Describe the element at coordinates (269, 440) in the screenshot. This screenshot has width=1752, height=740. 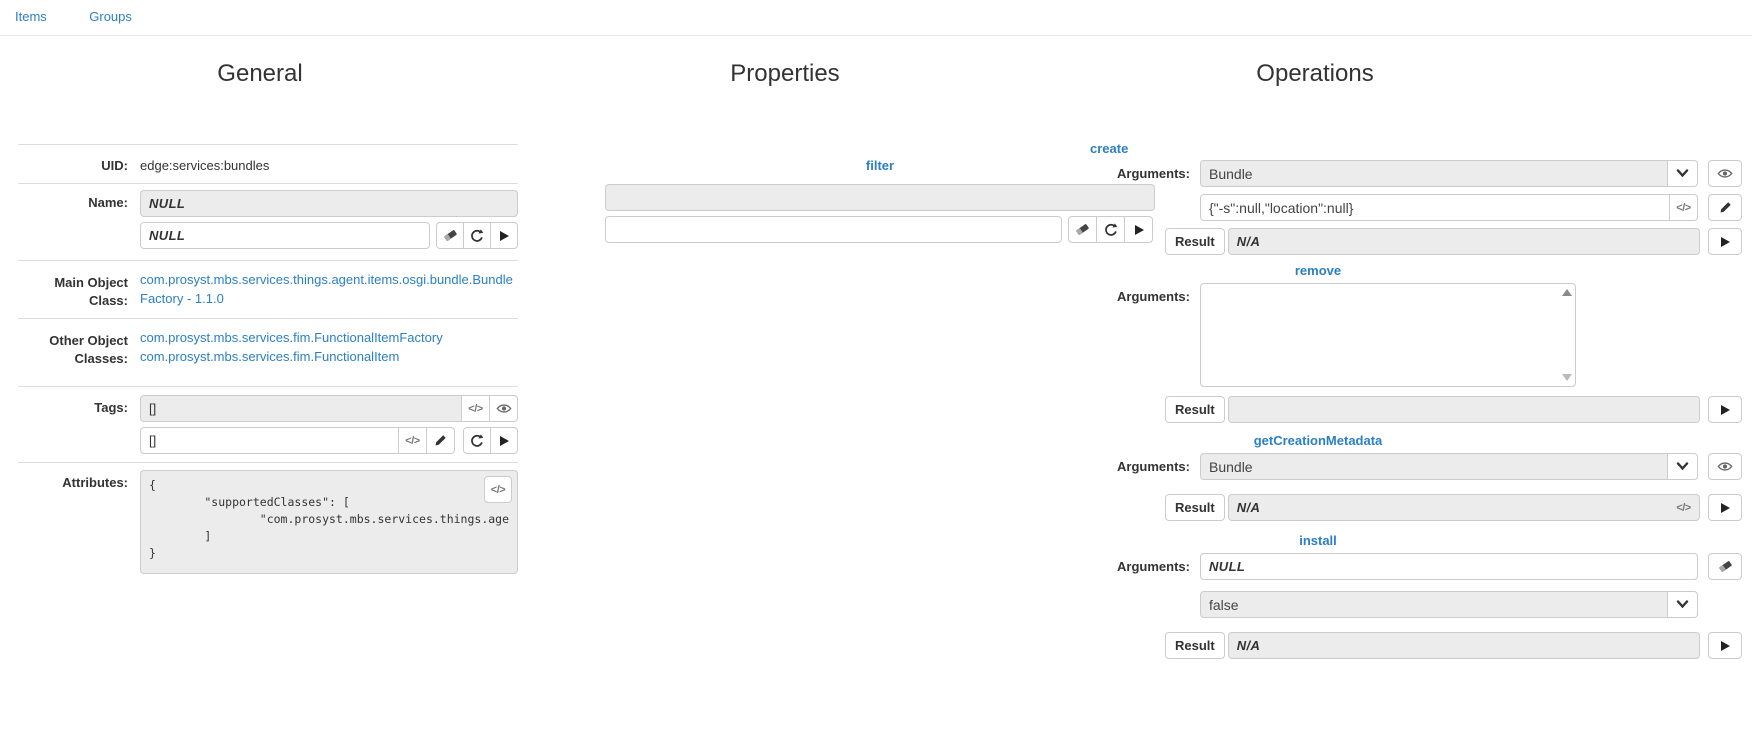
I see `tags-input: []` at that location.